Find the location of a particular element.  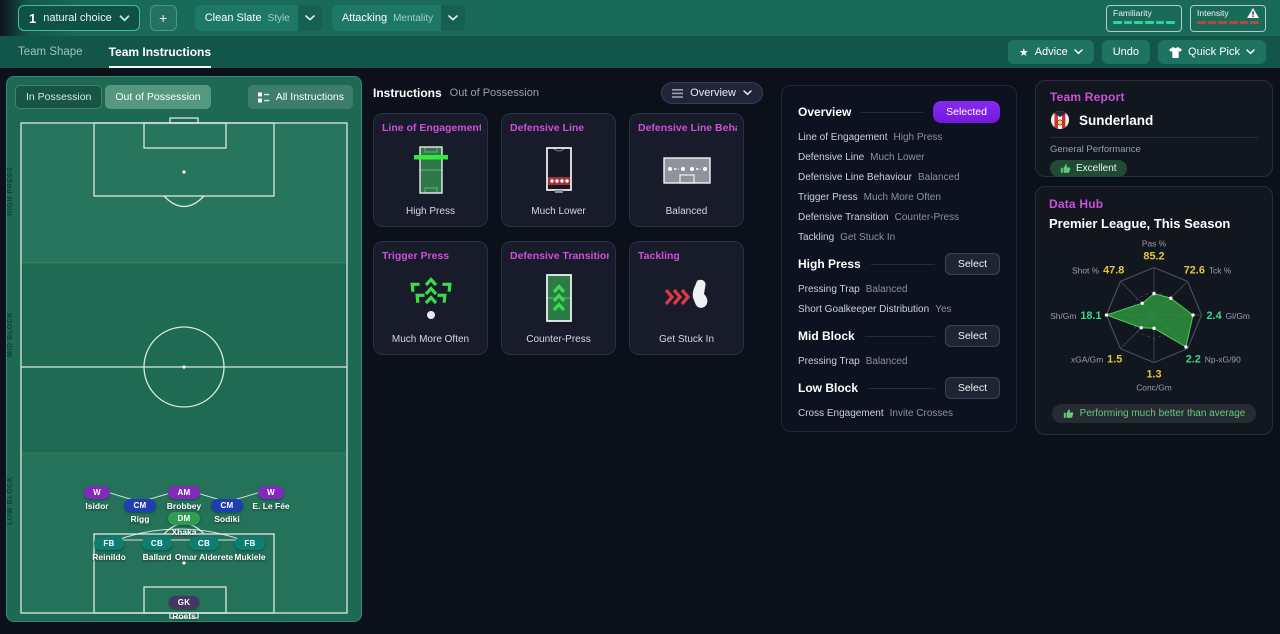

thumbs-up-icon is located at coordinates (1065, 168).